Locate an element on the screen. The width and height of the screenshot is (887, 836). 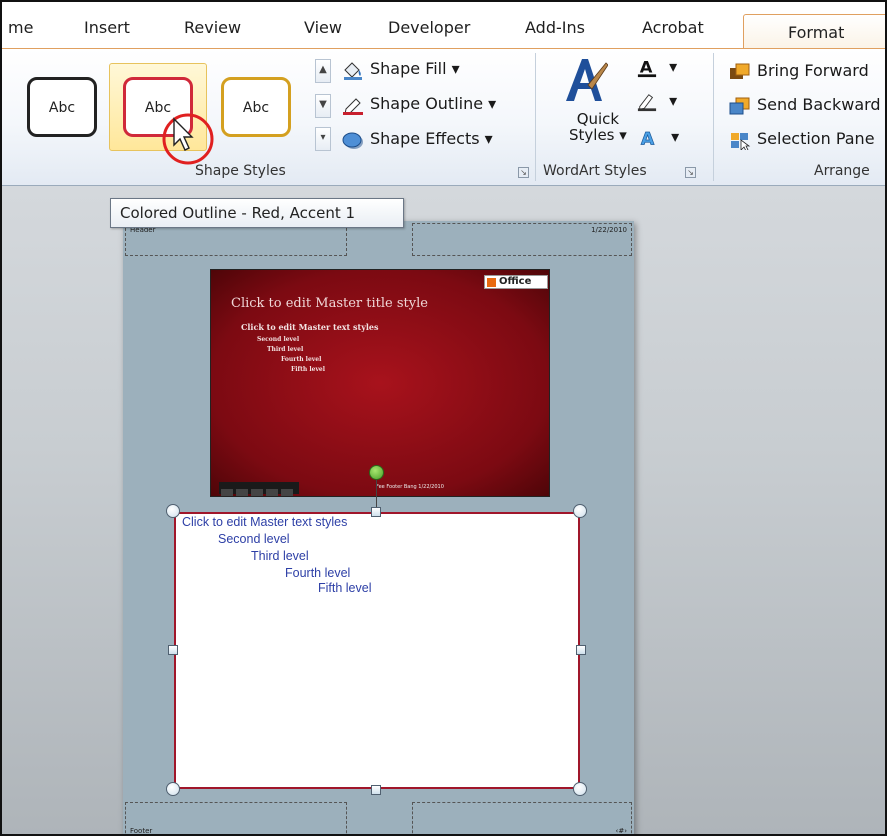
slide-footer: Fee Footer Bang 1/22/2010 is located at coordinates (410, 487).